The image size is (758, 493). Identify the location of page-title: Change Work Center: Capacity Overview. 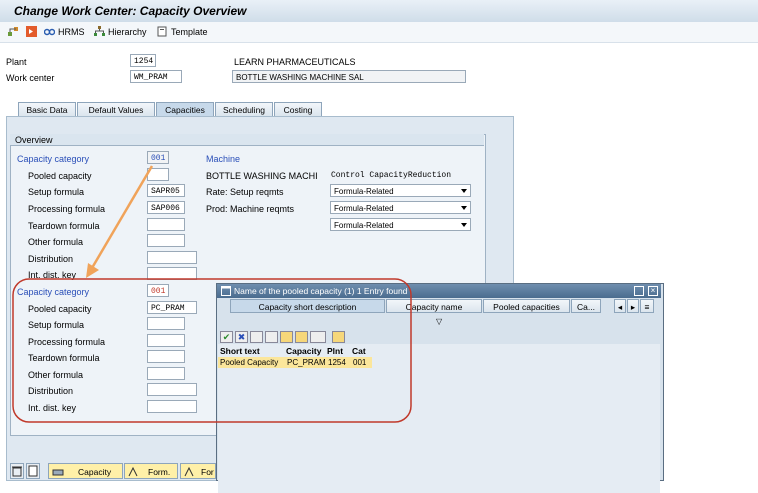
(130, 11).